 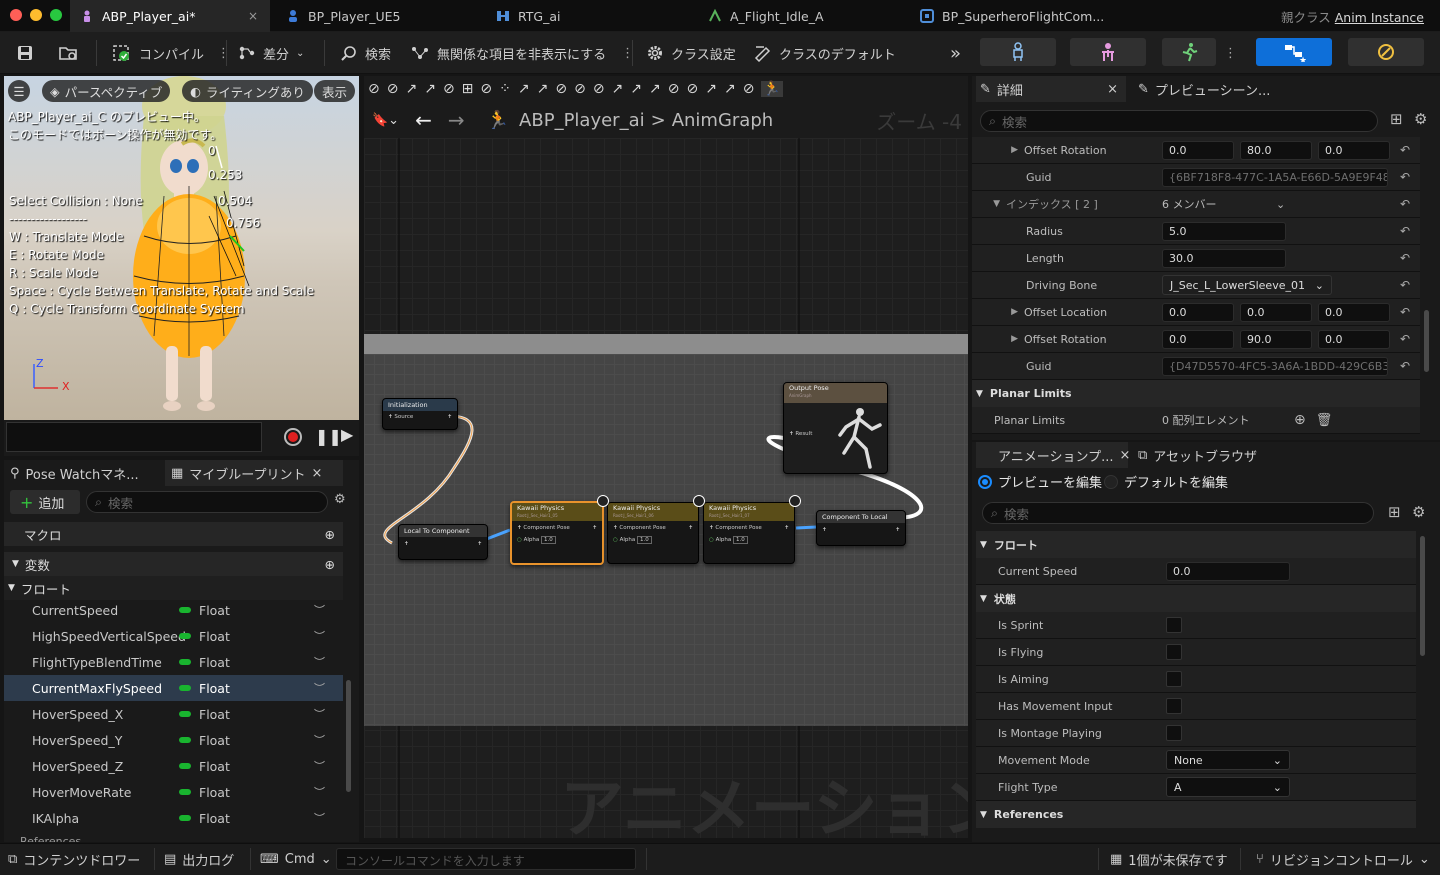 I want to click on cmd-dropdown: ⌨ Cmd ⌄, so click(x=296, y=859).